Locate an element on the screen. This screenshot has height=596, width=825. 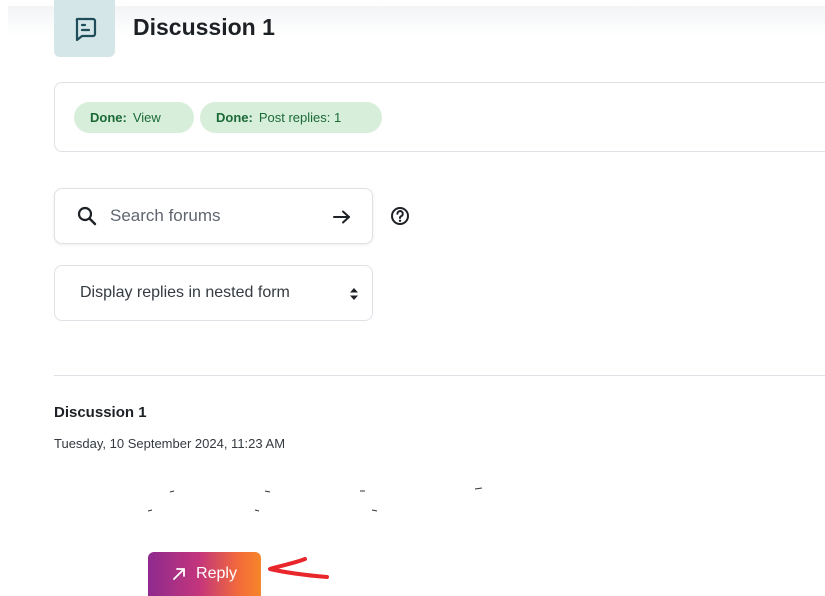
completion-badge-post-replies: Done: Post replies: 1 is located at coordinates (291, 117).